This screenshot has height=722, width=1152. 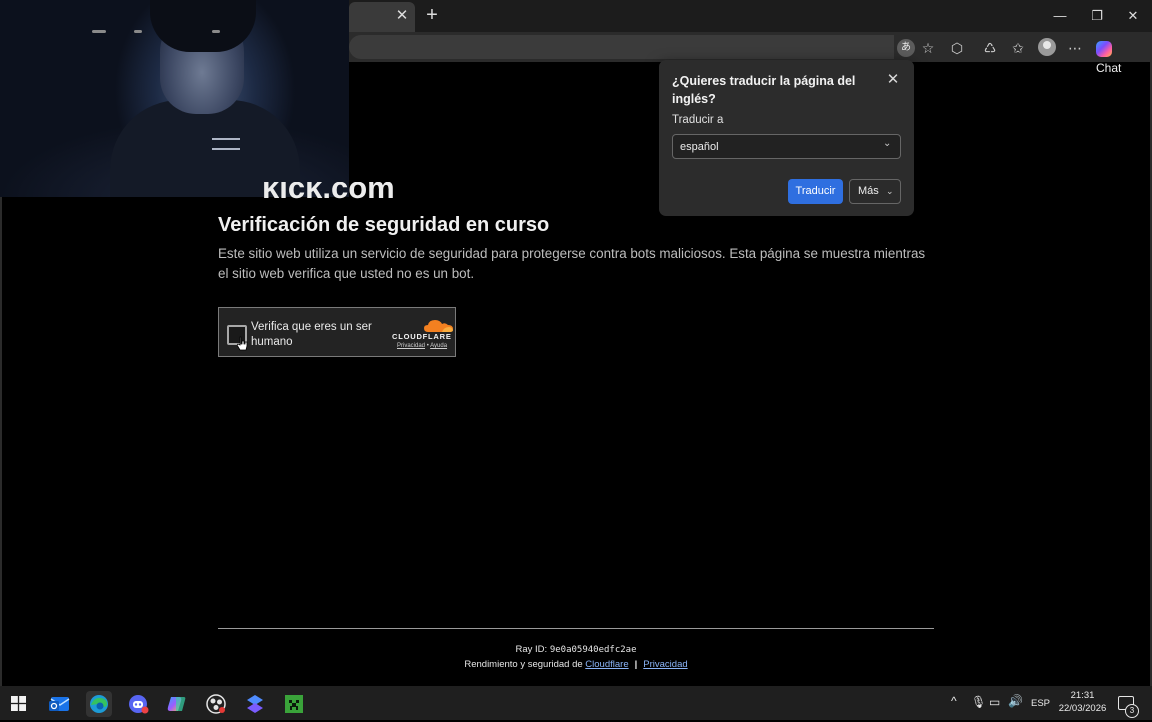 I want to click on ray-id-line: Ray ID: 9e0a05940edfc2ae, so click(x=576, y=649).